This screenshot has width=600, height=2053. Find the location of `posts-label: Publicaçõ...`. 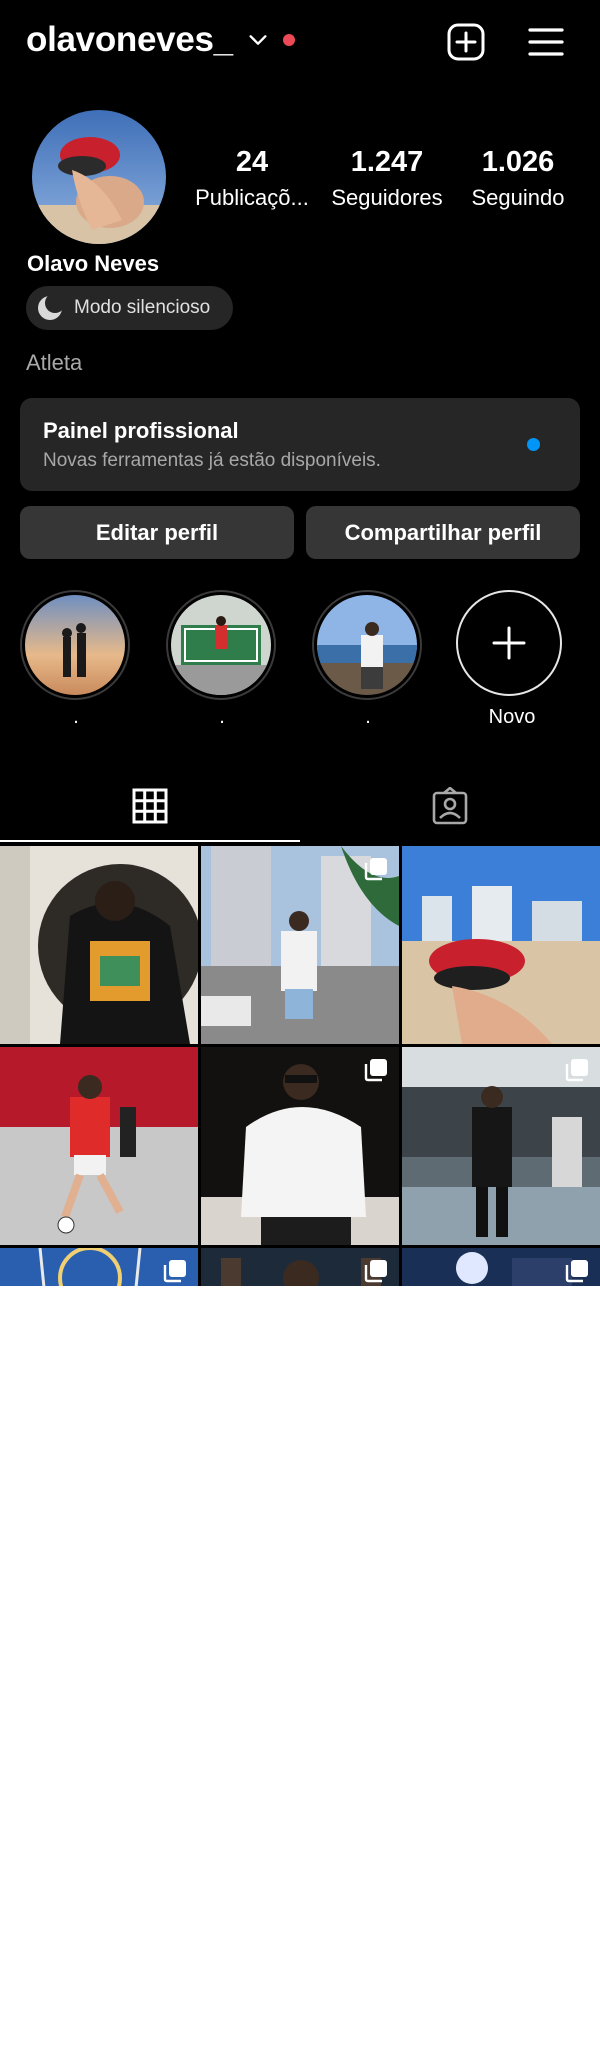

posts-label: Publicaçõ... is located at coordinates (252, 197).